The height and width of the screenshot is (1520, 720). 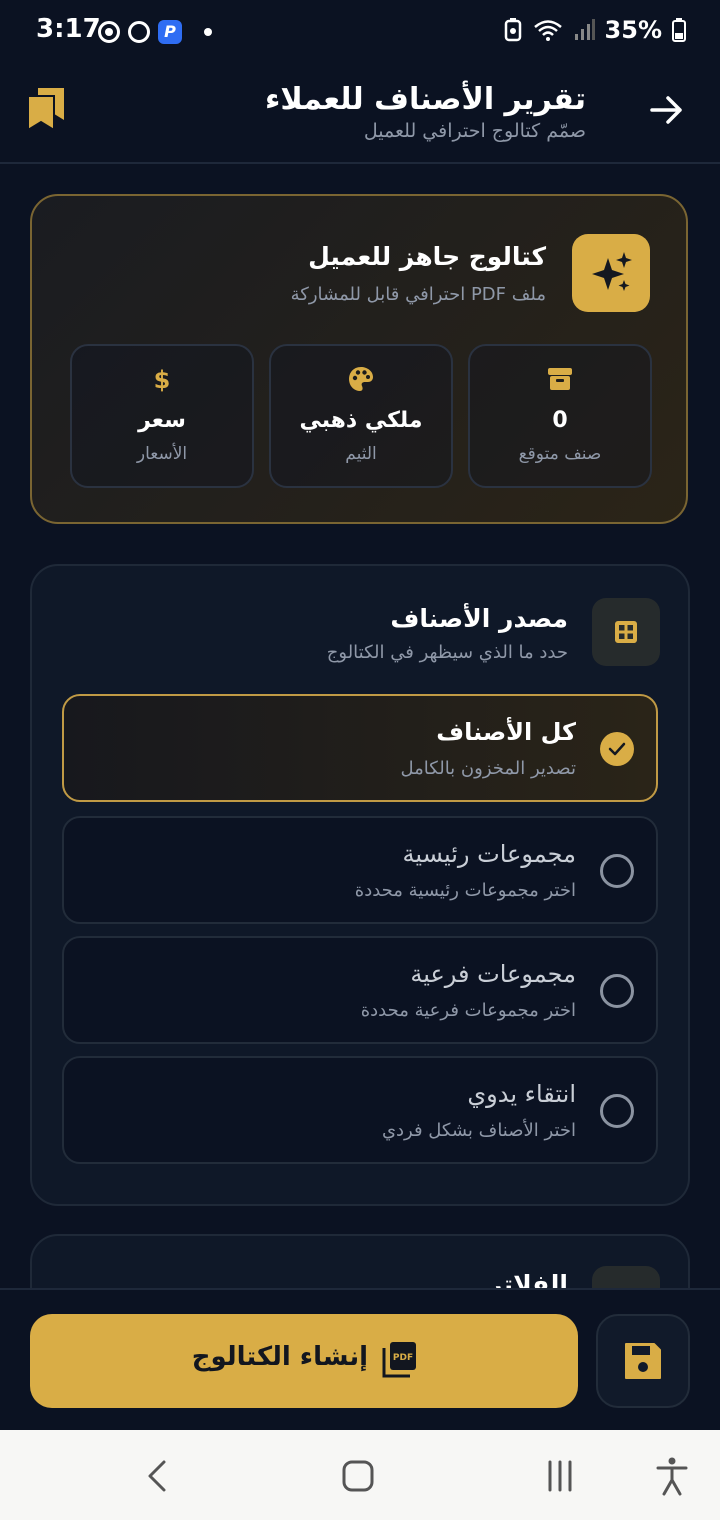 I want to click on stat-value: سعر, so click(x=162, y=420).